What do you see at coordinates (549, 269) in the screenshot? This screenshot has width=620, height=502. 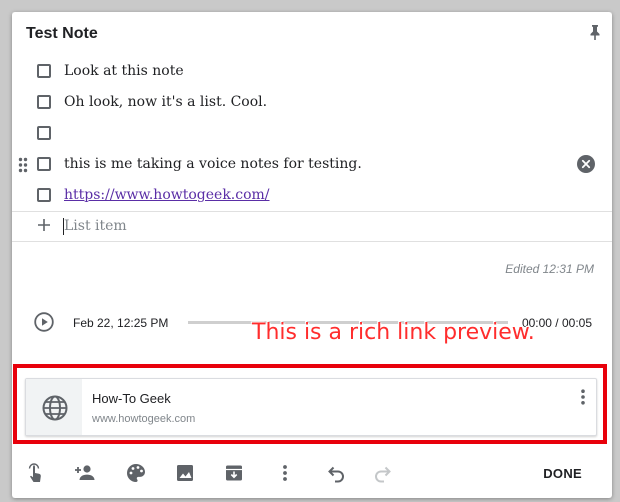 I see `edited-timestamp: Edited 12:31 PM` at bounding box center [549, 269].